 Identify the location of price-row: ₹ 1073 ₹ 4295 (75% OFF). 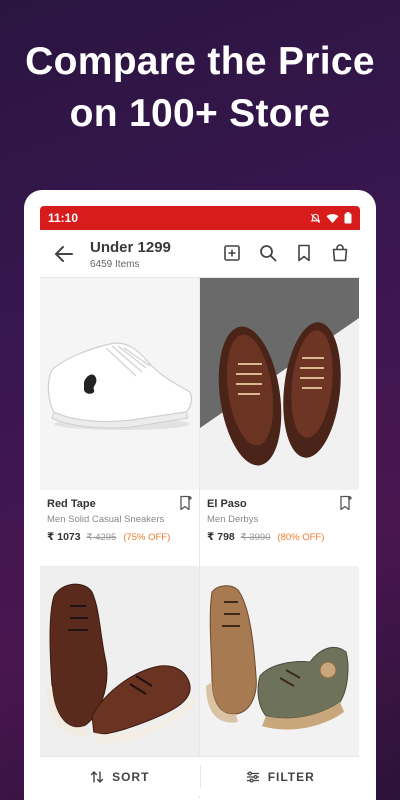
(119, 537).